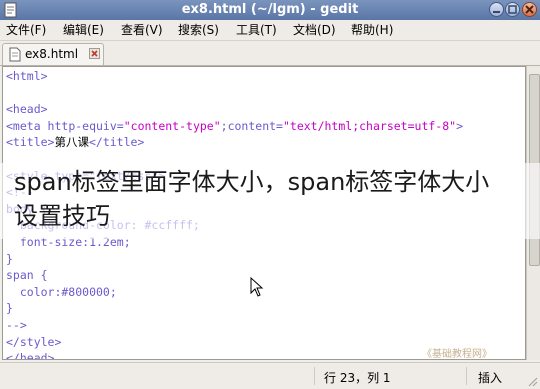  What do you see at coordinates (234, 109) in the screenshot?
I see `code-line: <head>` at bounding box center [234, 109].